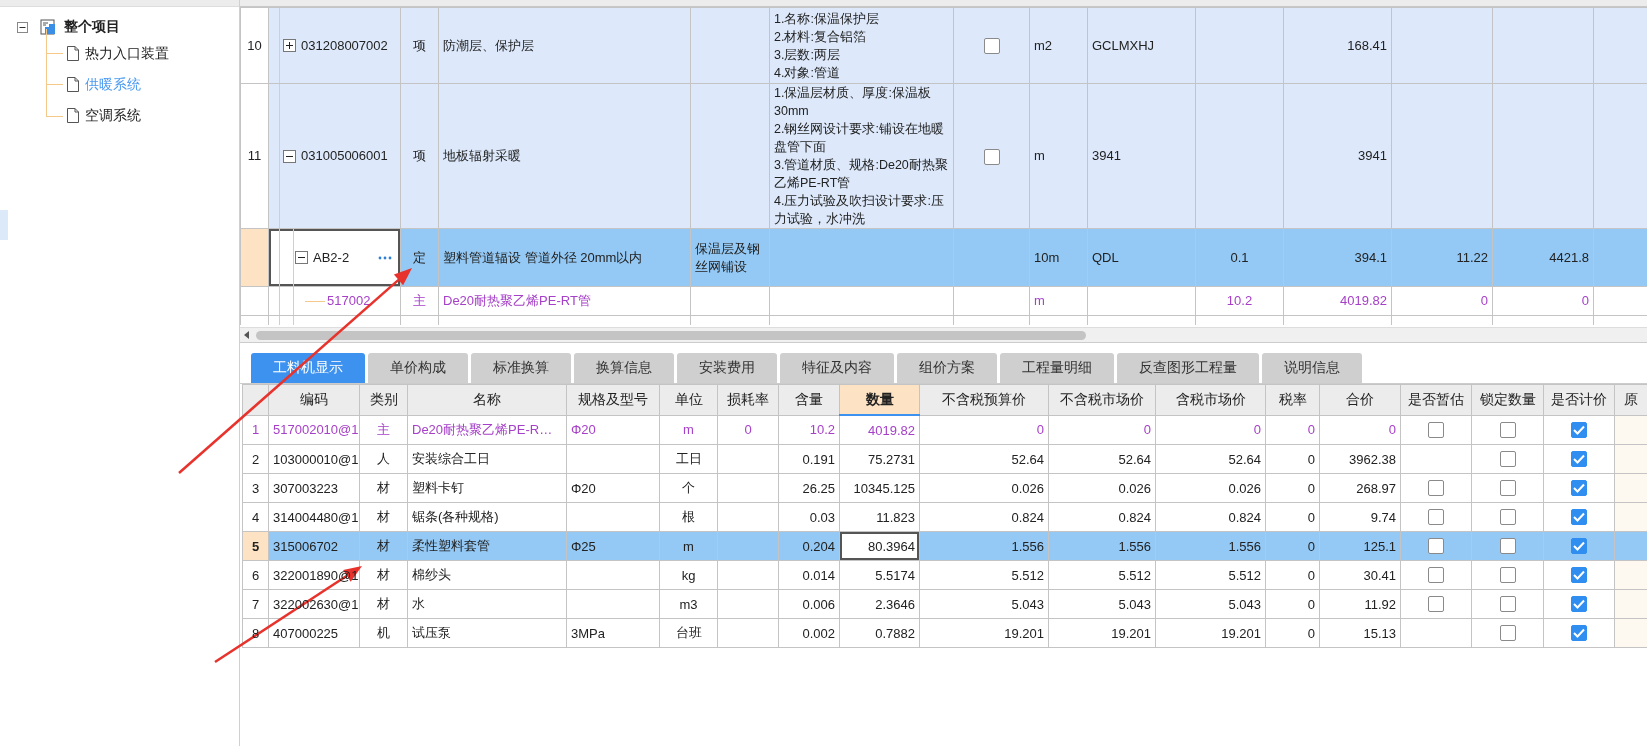  Describe the element at coordinates (316, 430) in the screenshot. I see `table-cell-text: 517002010@1` at that location.